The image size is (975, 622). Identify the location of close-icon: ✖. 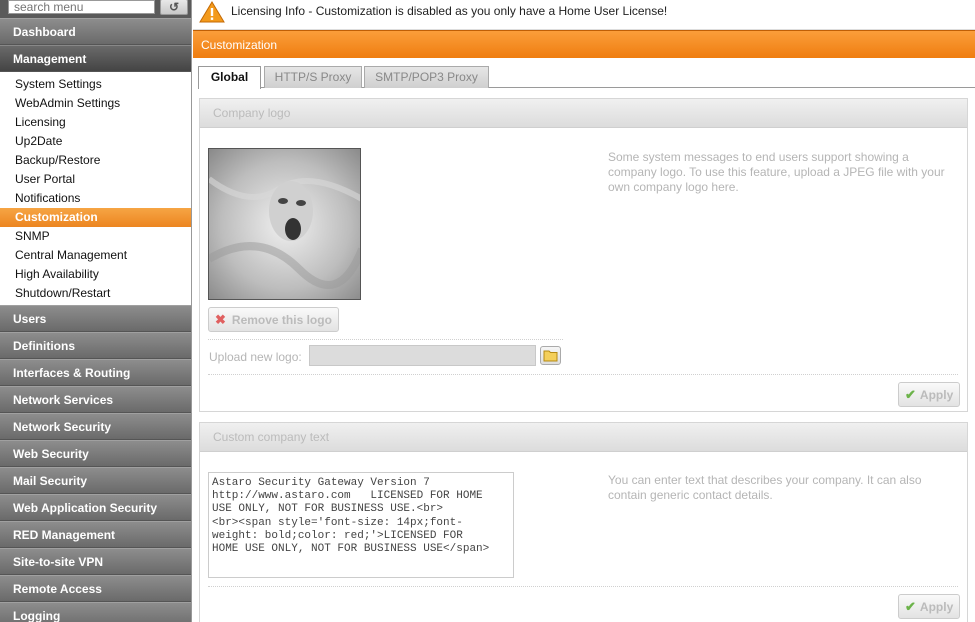
(220, 319).